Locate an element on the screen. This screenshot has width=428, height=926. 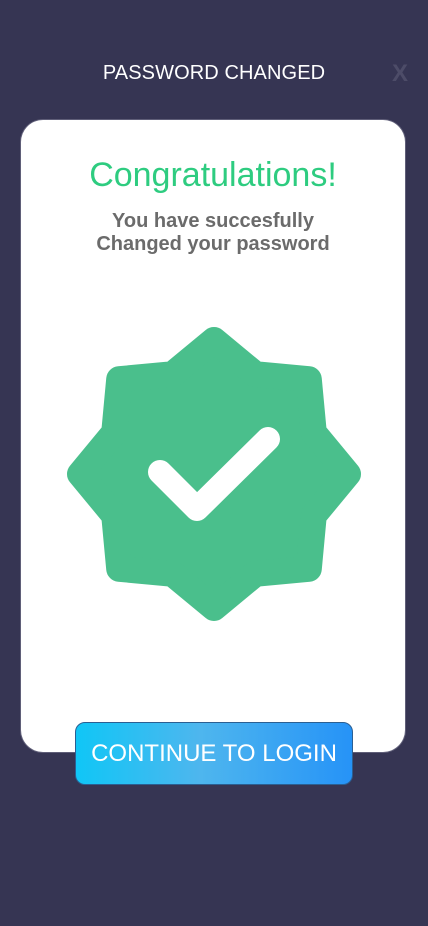
close-icon: X is located at coordinates (400, 74).